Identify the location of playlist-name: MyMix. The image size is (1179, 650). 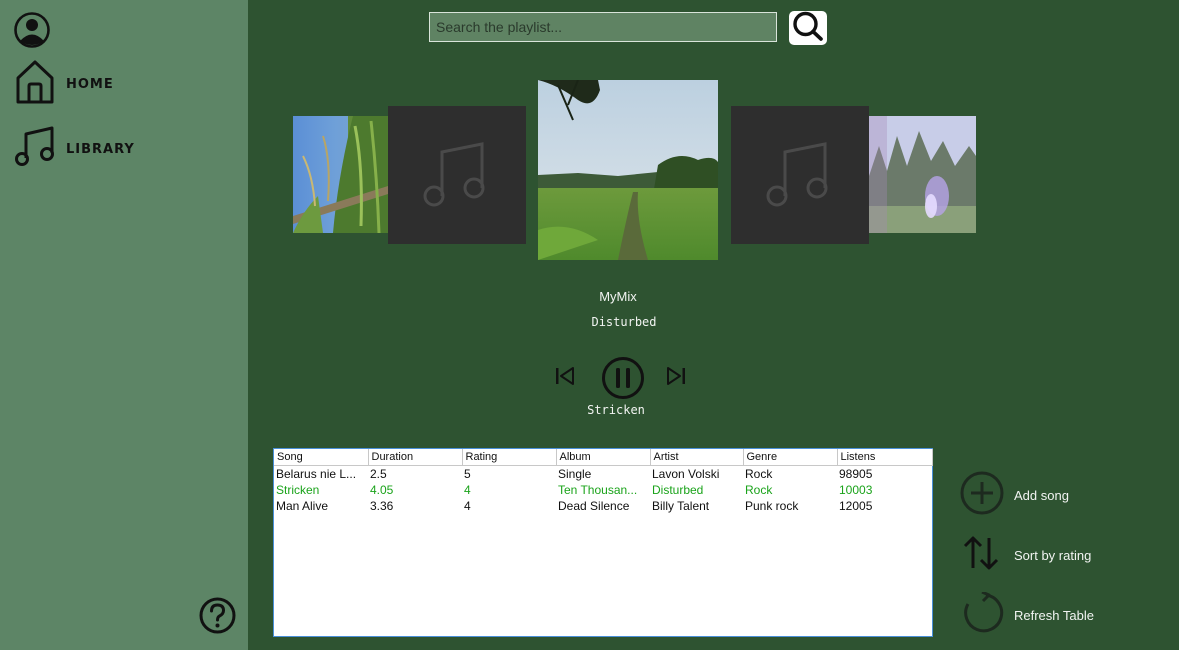
(618, 296).